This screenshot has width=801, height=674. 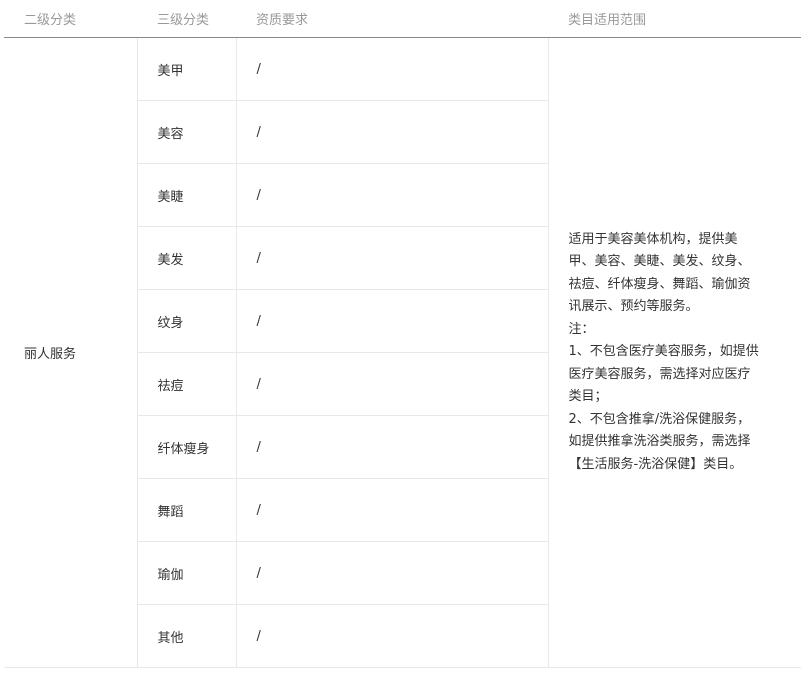 I want to click on level3-category-cell: 其他, so click(x=186, y=636).